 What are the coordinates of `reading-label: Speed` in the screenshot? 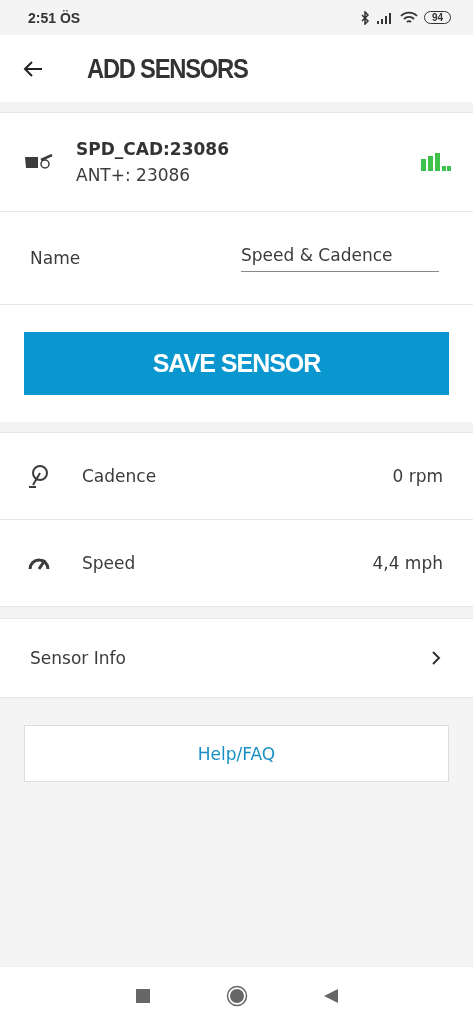 It's located at (109, 563).